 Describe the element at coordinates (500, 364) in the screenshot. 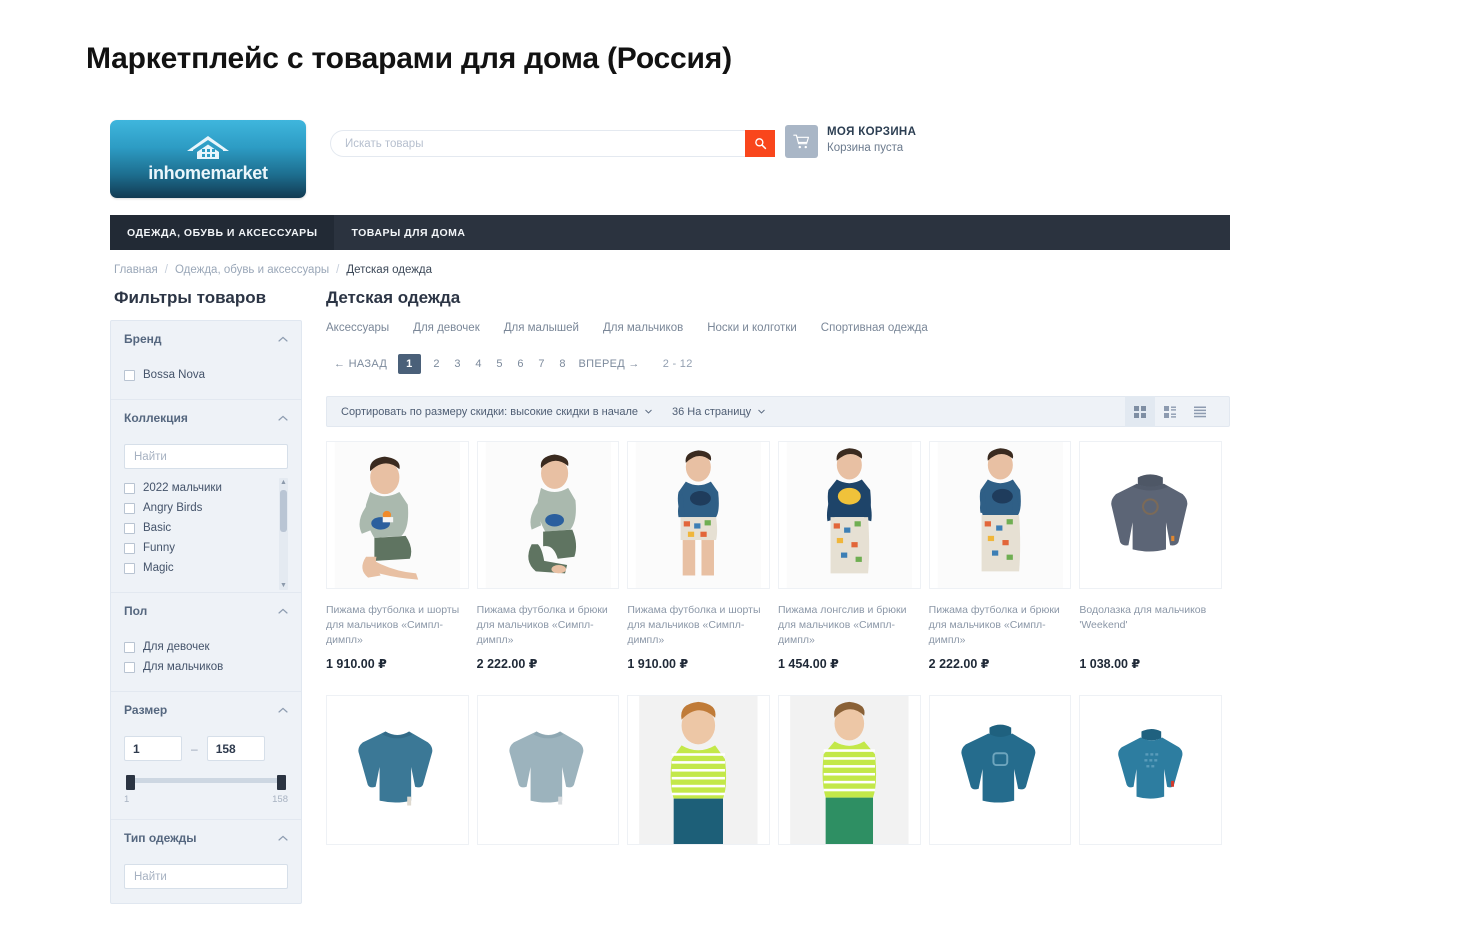

I see `pagination-page-5: 5` at that location.